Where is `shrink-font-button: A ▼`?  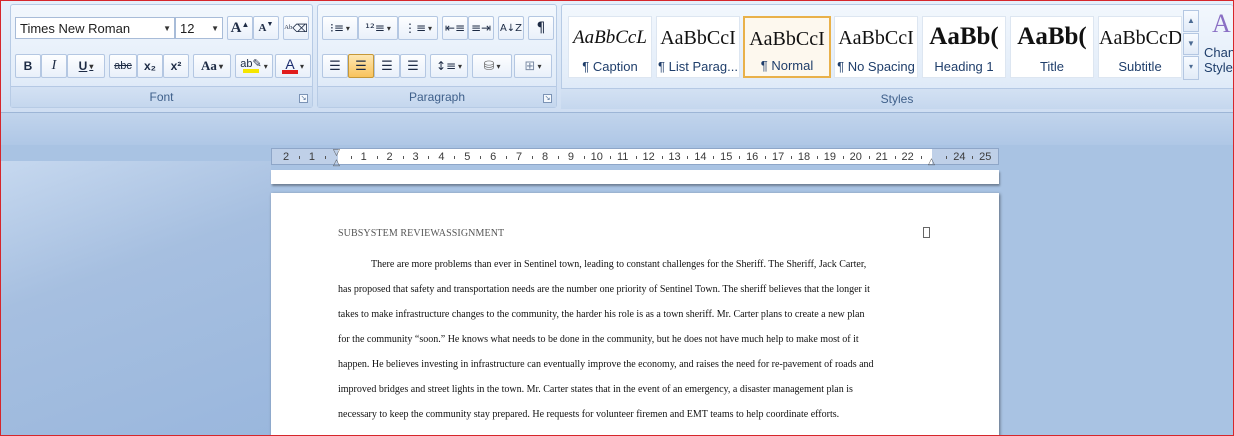 shrink-font-button: A ▼ is located at coordinates (266, 28).